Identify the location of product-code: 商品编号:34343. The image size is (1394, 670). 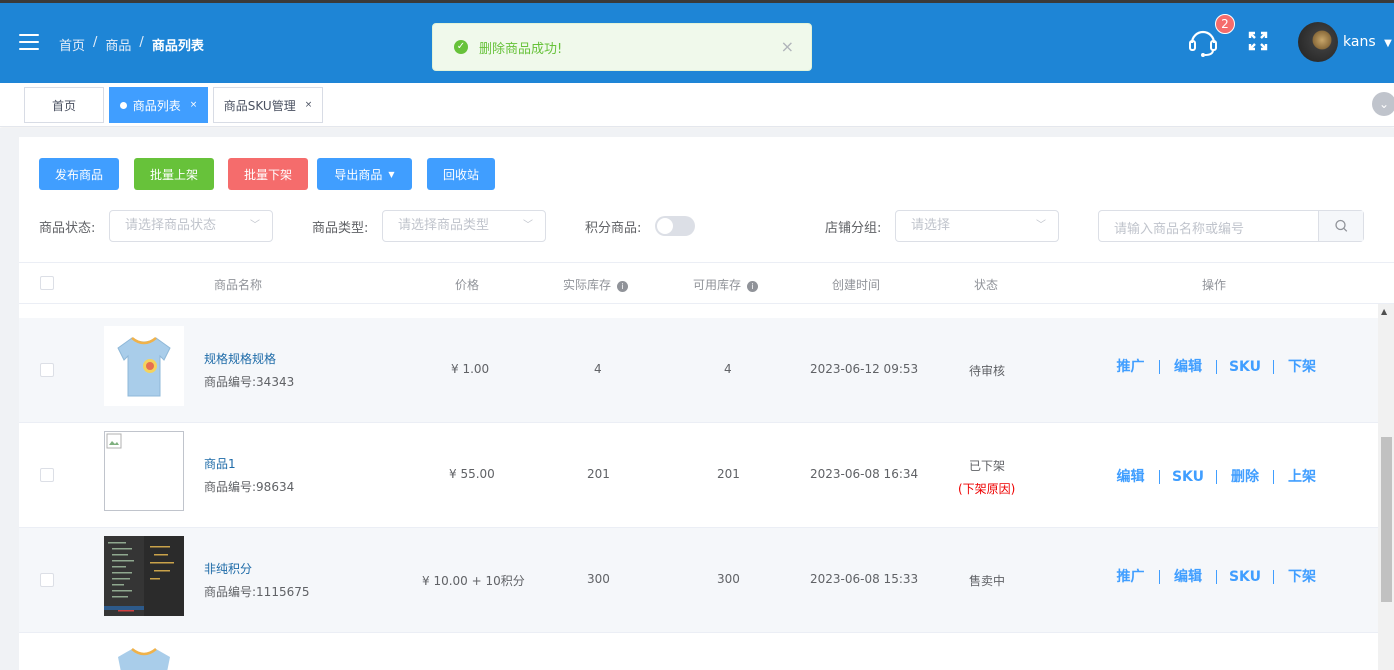
(249, 382).